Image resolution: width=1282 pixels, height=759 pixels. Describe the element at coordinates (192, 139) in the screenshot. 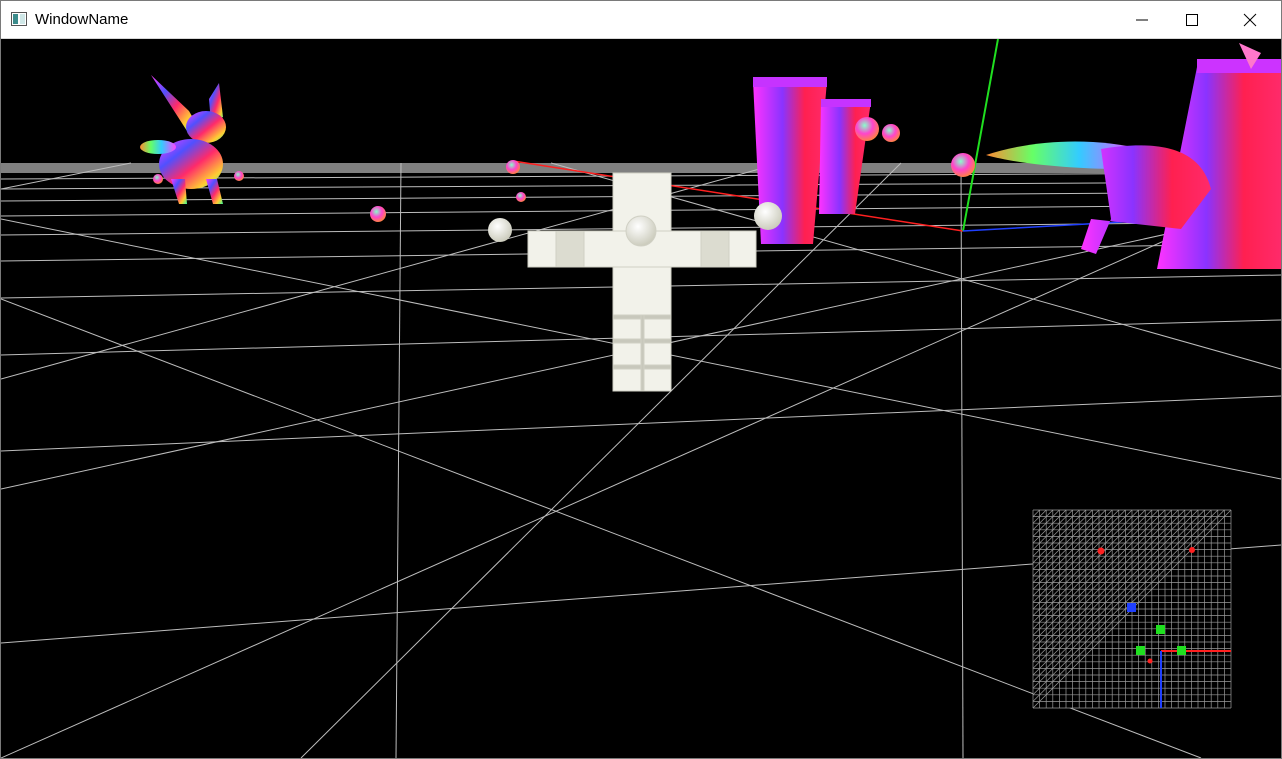

I see `bunny-model-left` at that location.